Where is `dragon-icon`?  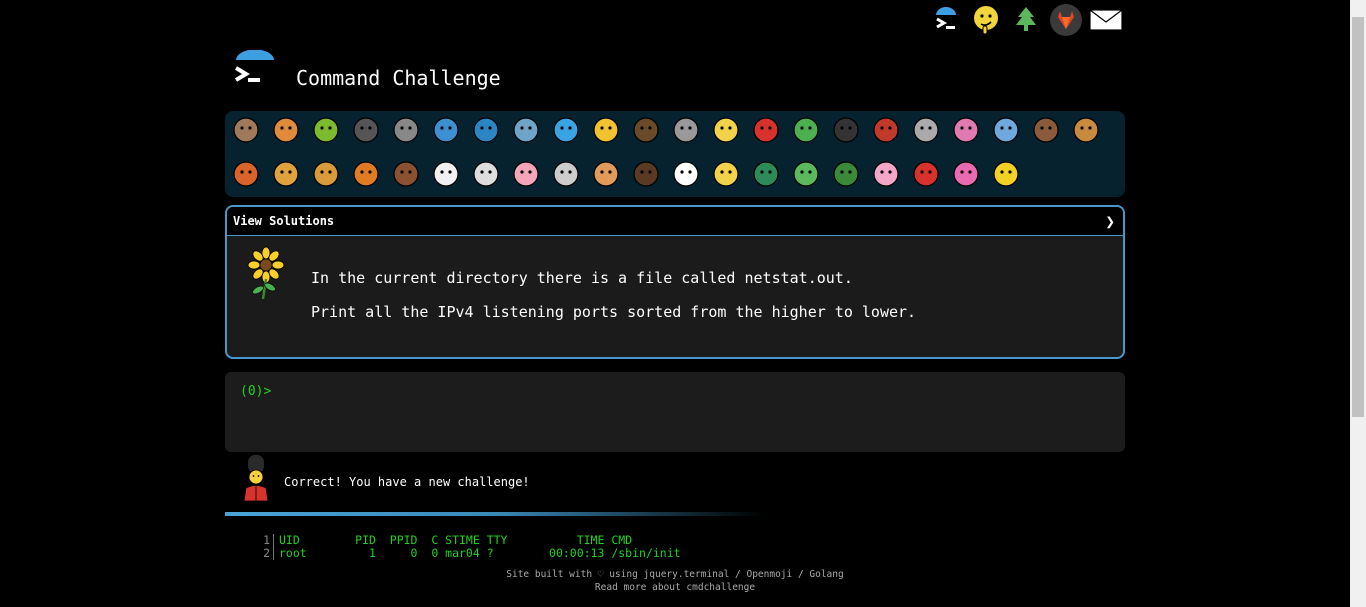 dragon-icon is located at coordinates (846, 174).